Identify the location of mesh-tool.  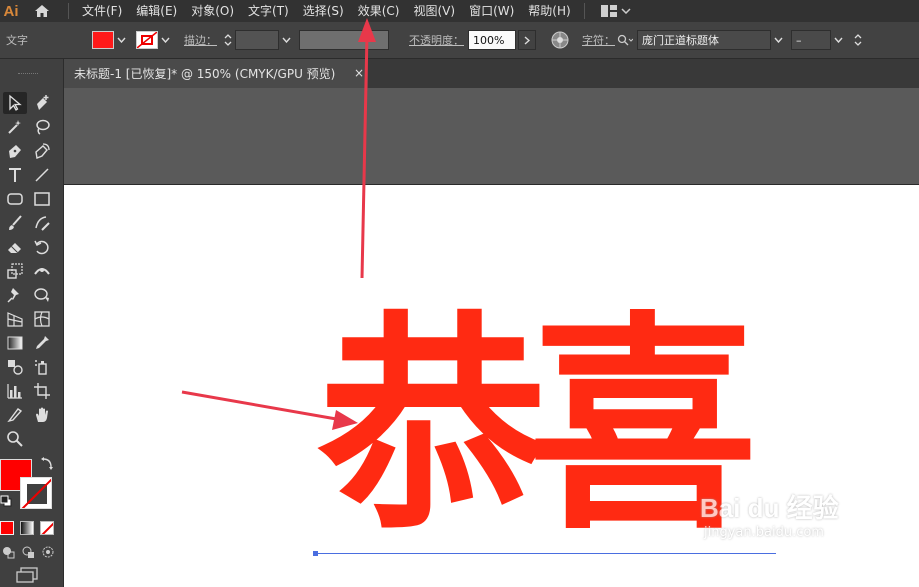
(42, 319).